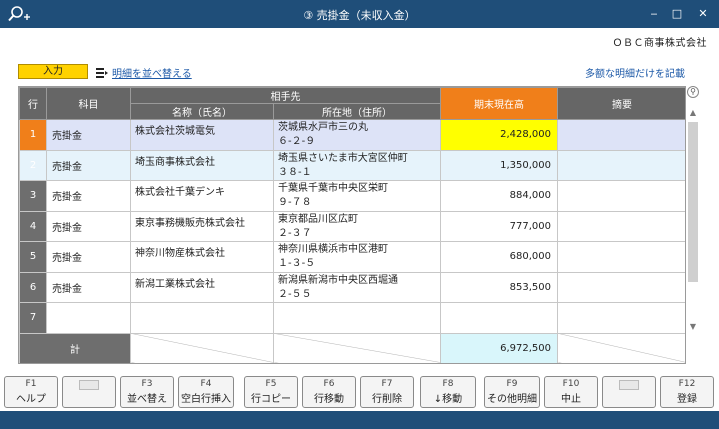  What do you see at coordinates (571, 384) in the screenshot?
I see `fkey-number: F10` at bounding box center [571, 384].